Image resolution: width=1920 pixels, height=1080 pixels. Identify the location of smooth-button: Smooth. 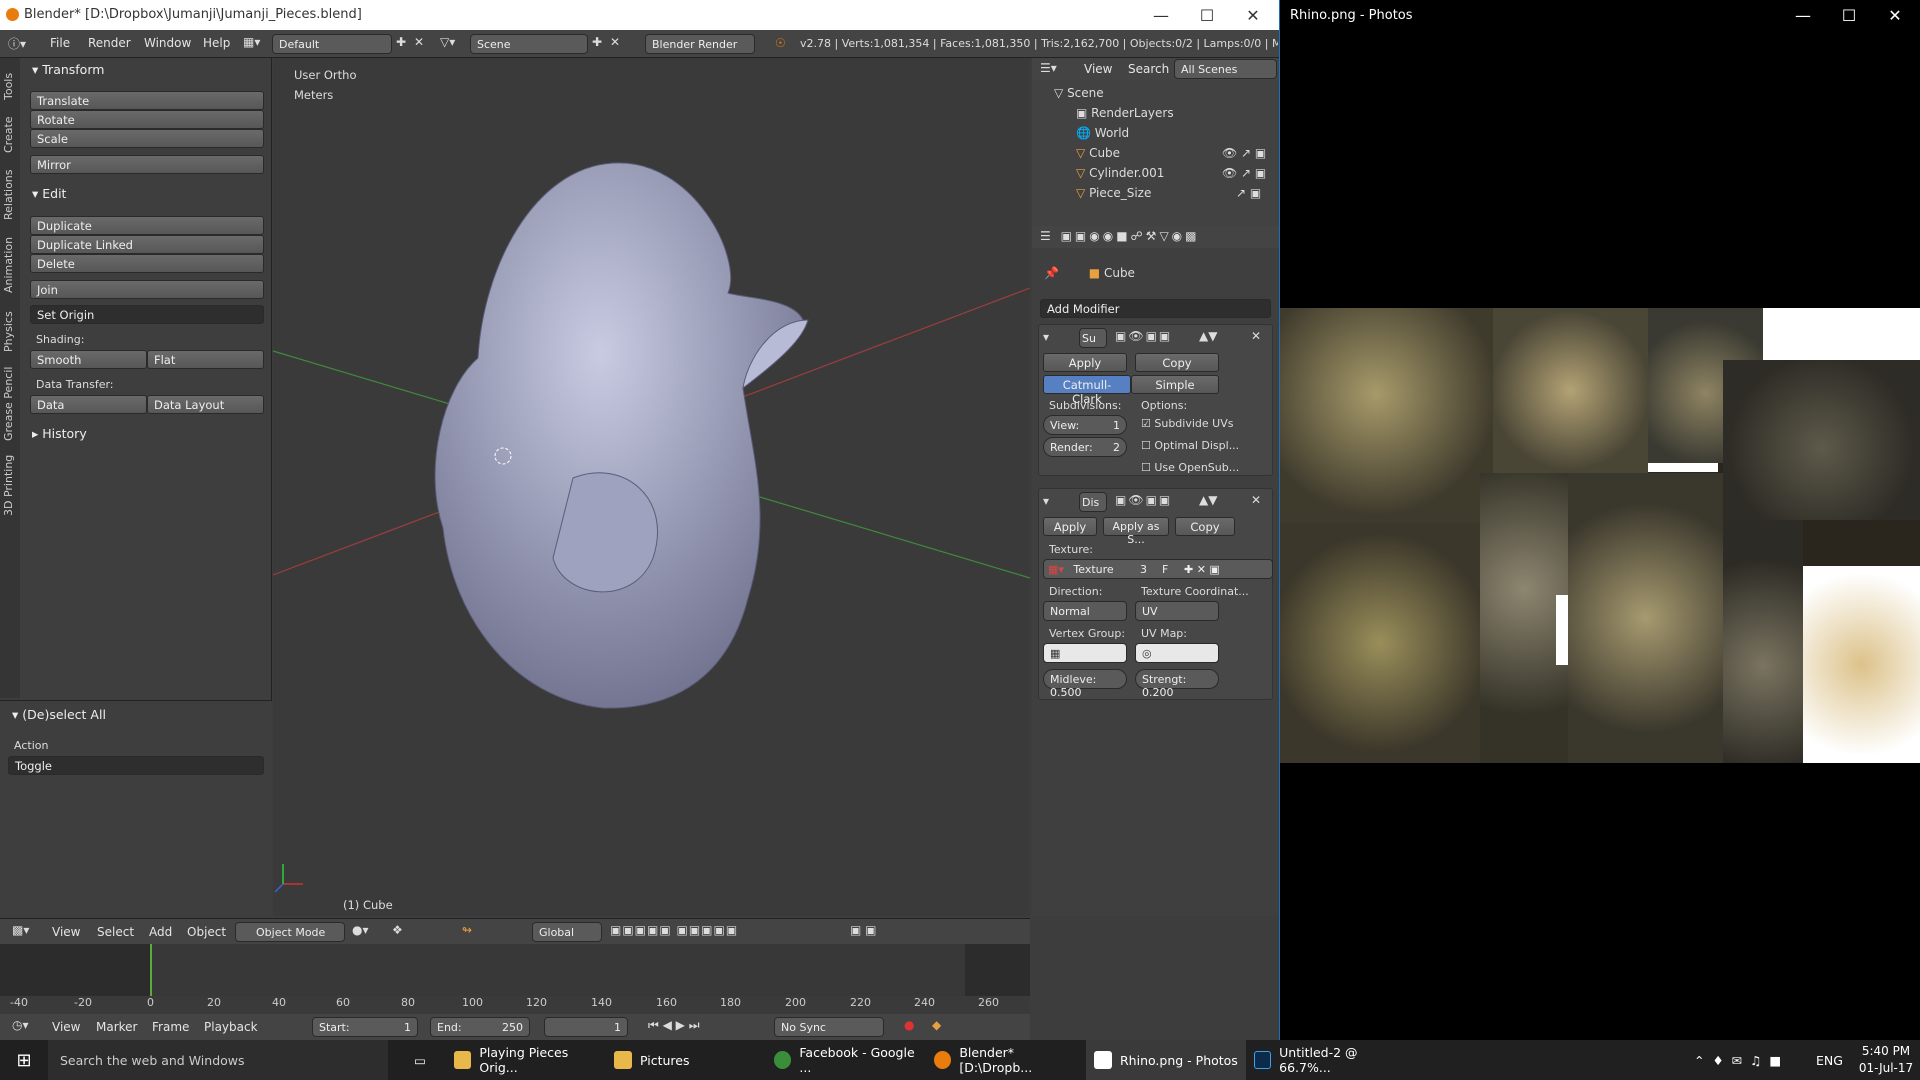
(88, 359).